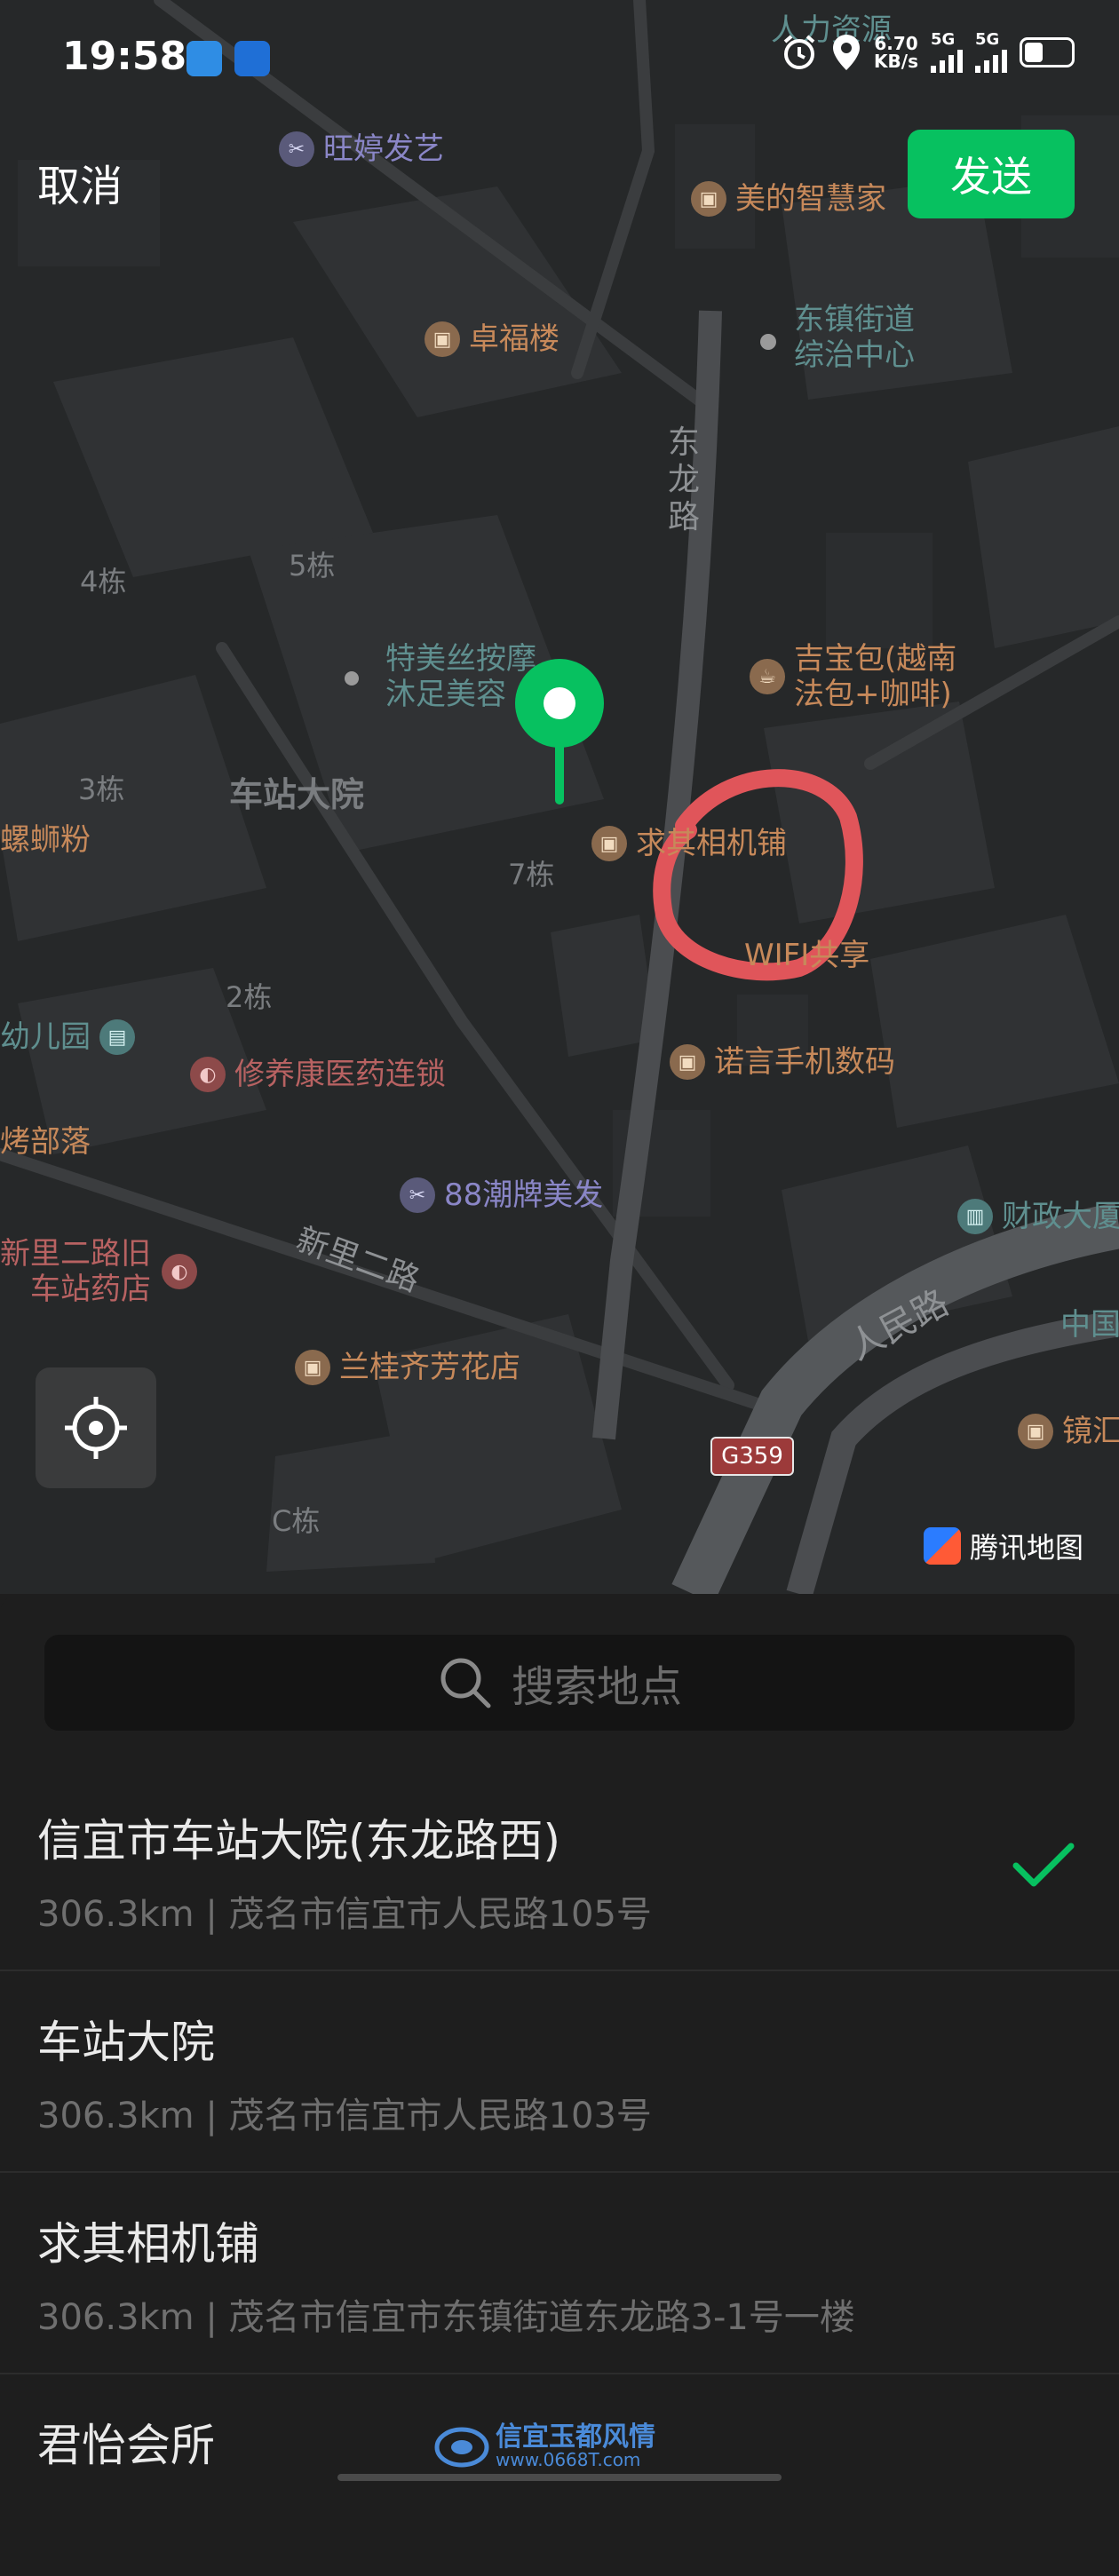 This screenshot has height=2576, width=1119. Describe the element at coordinates (853, 676) in the screenshot. I see `poi-jibao: ☕ 吉宝包(越南 法包+咖啡)` at that location.